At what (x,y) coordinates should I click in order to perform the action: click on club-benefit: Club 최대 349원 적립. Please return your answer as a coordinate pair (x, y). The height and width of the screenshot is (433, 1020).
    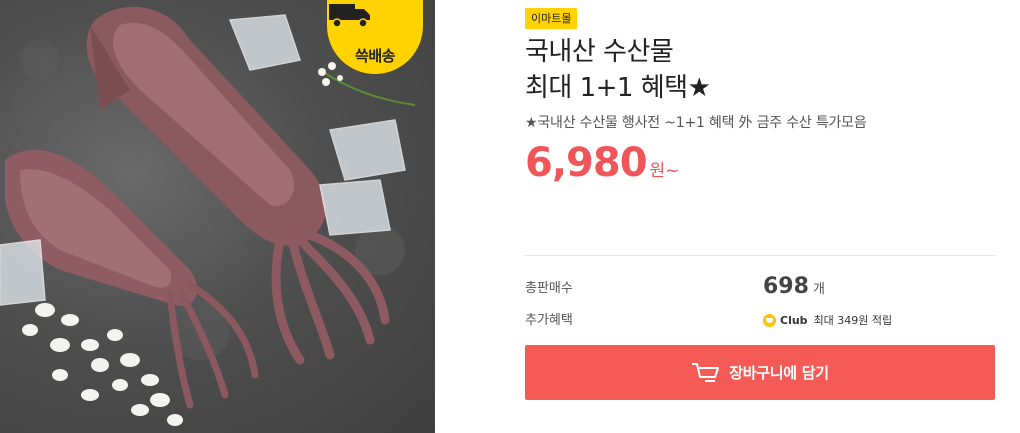
    Looking at the image, I should click on (827, 320).